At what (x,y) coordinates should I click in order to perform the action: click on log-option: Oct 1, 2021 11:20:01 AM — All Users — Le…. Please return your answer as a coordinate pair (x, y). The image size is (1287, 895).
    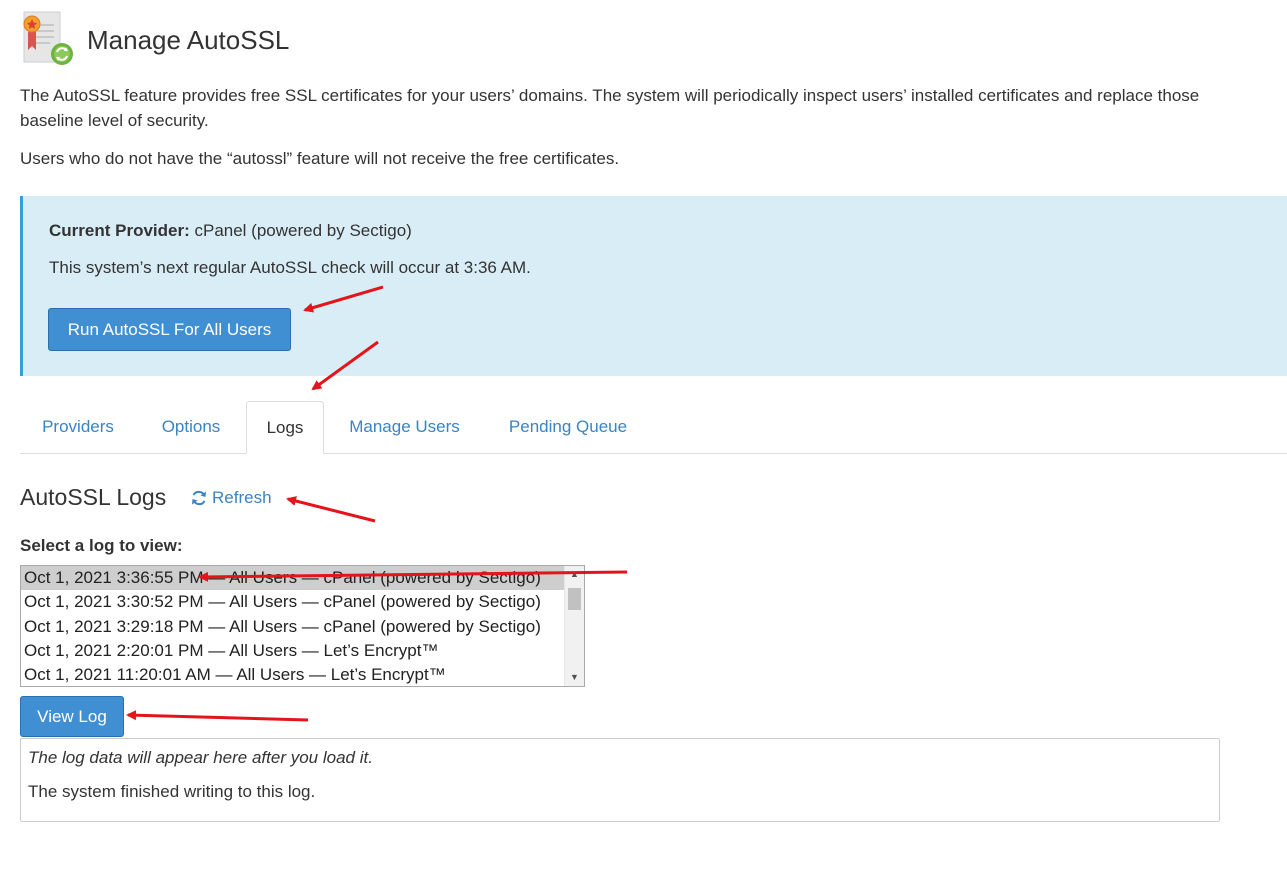
    Looking at the image, I should click on (293, 674).